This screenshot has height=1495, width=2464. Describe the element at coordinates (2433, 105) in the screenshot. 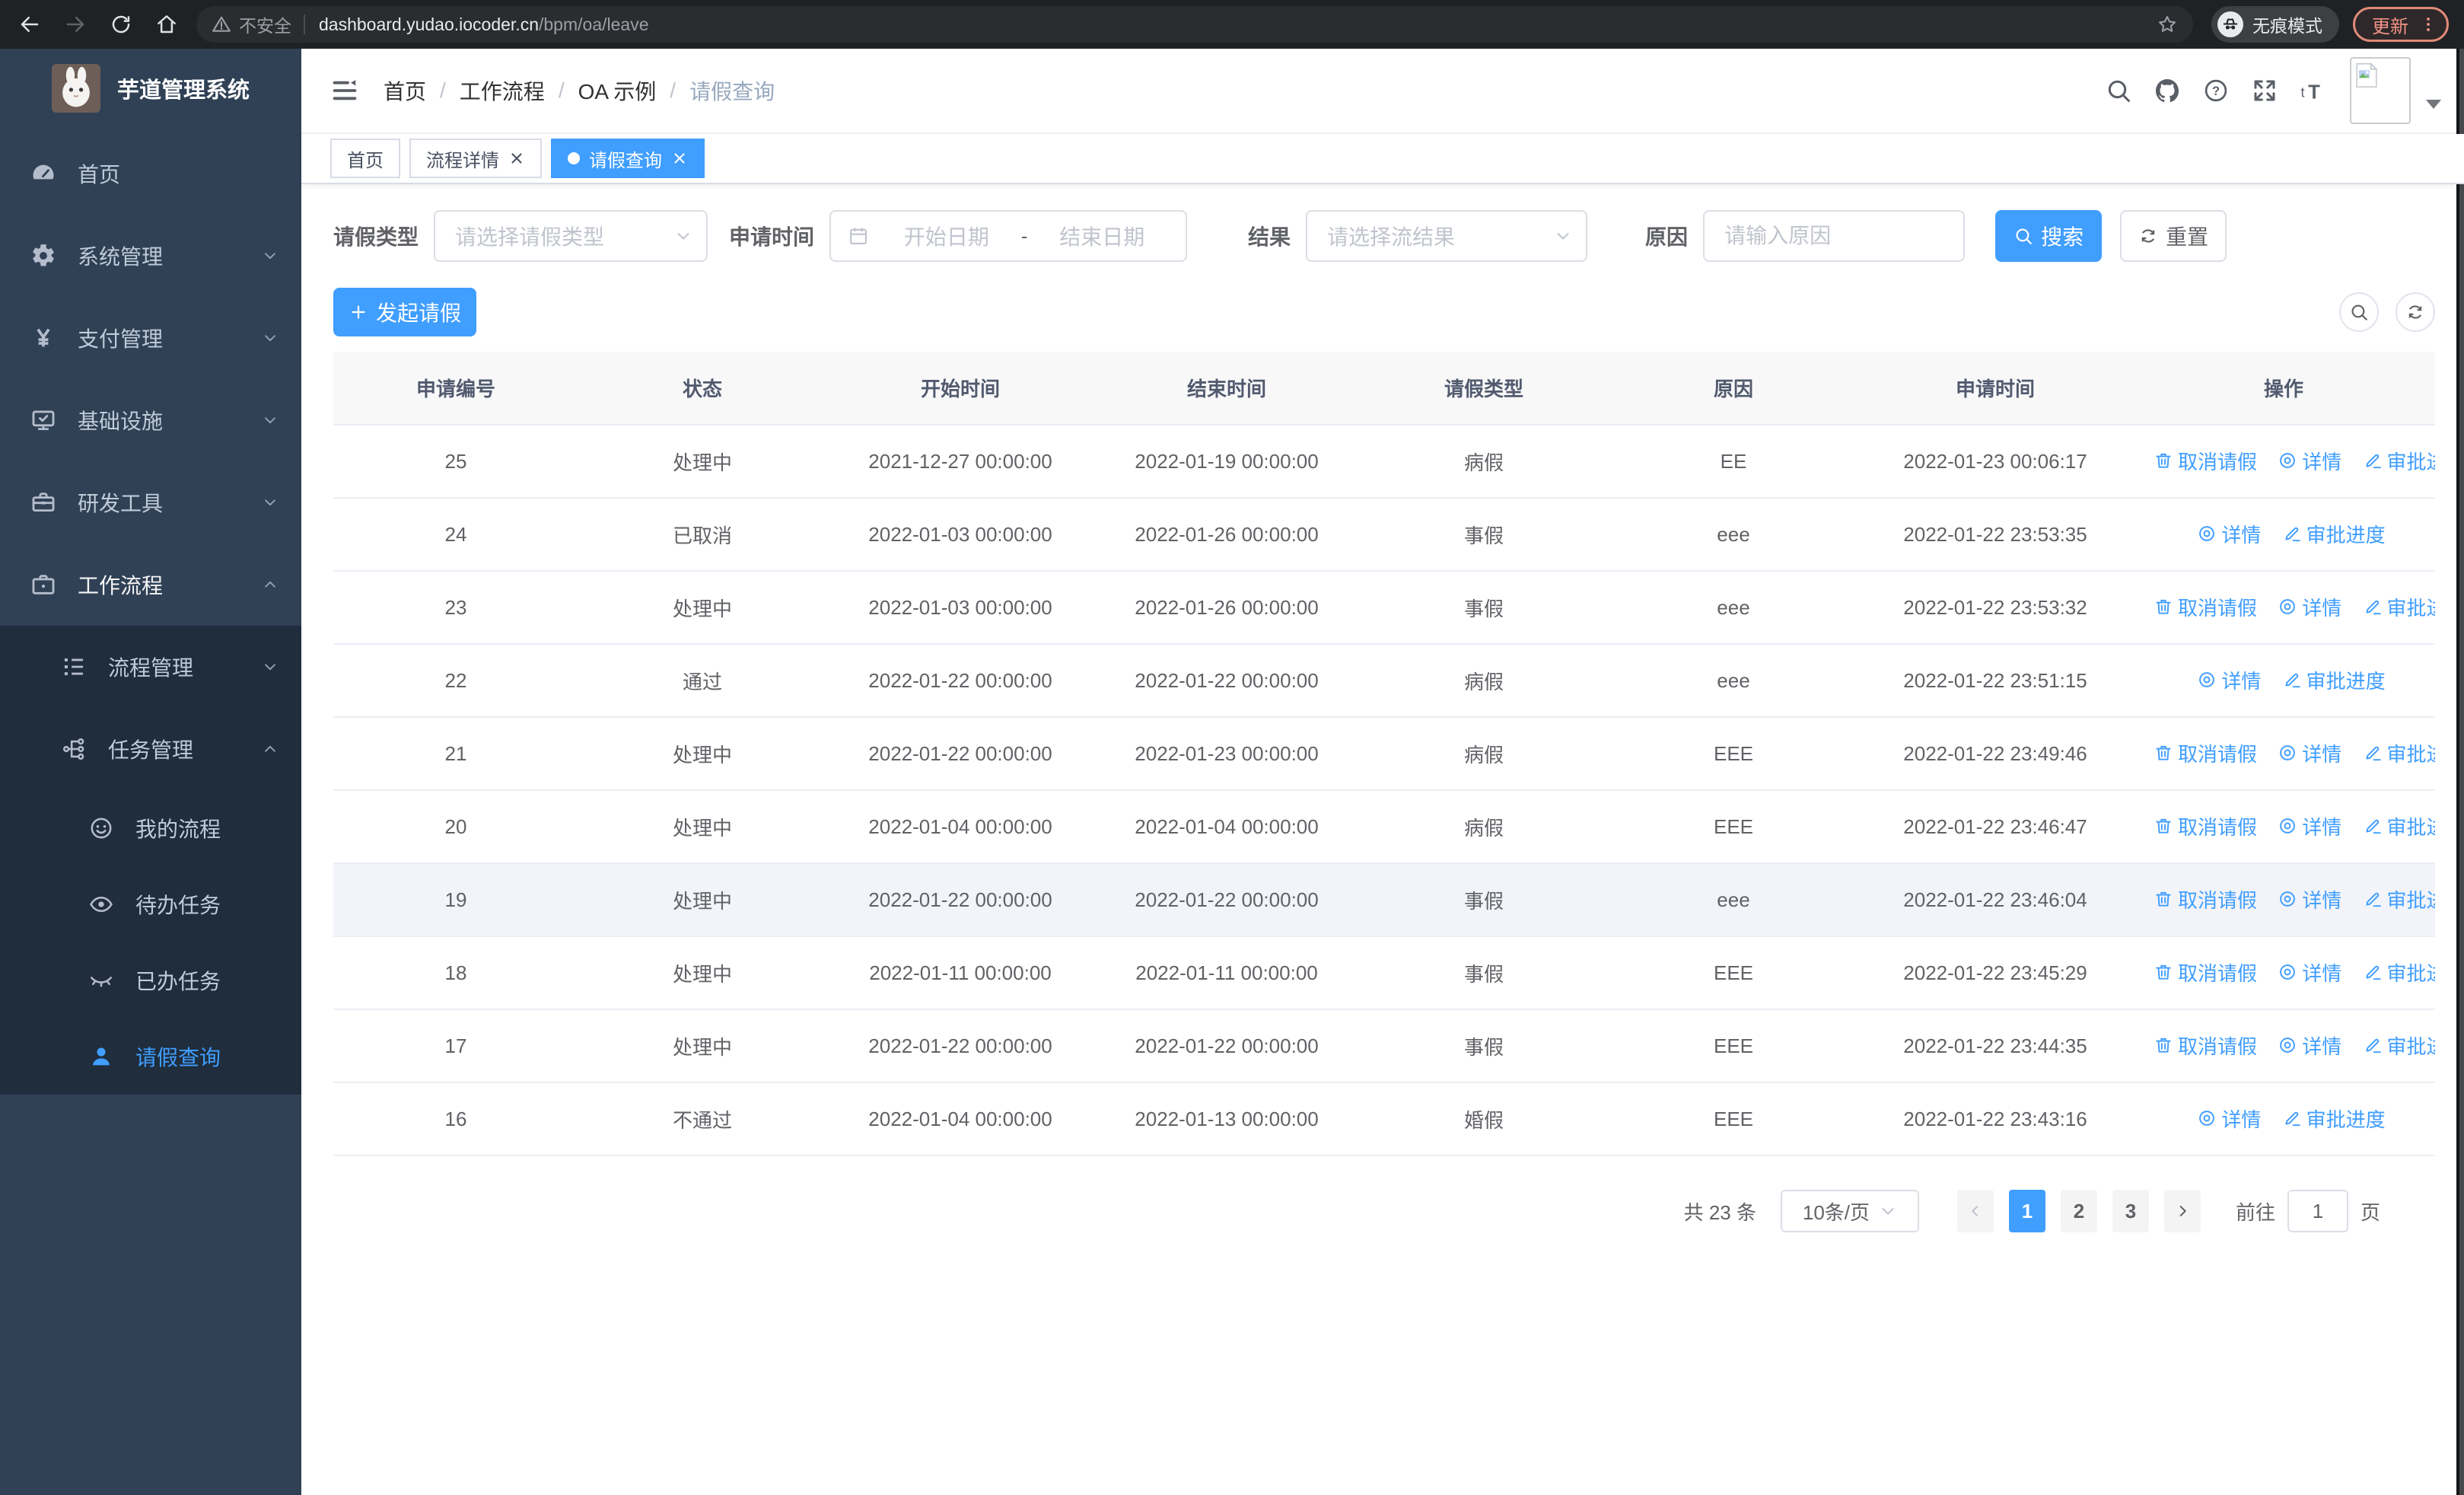

I see `caret-down-icon` at that location.